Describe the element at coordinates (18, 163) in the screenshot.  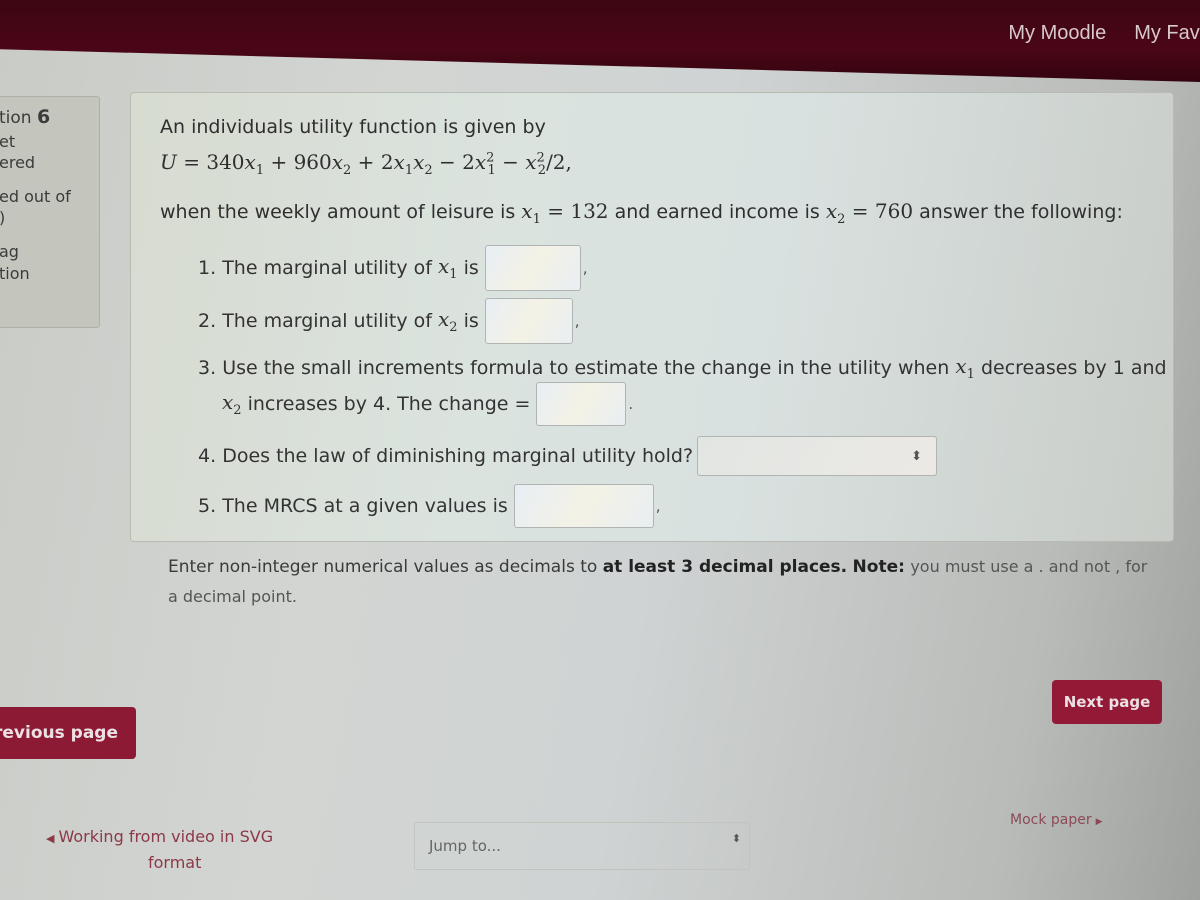
I see `question-status-2: ered` at that location.